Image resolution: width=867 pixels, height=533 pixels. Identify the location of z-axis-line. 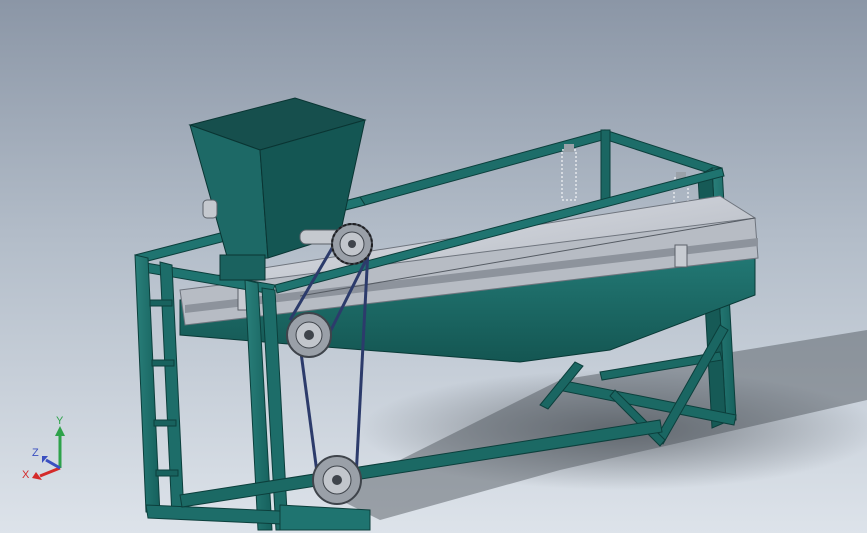
(53, 464).